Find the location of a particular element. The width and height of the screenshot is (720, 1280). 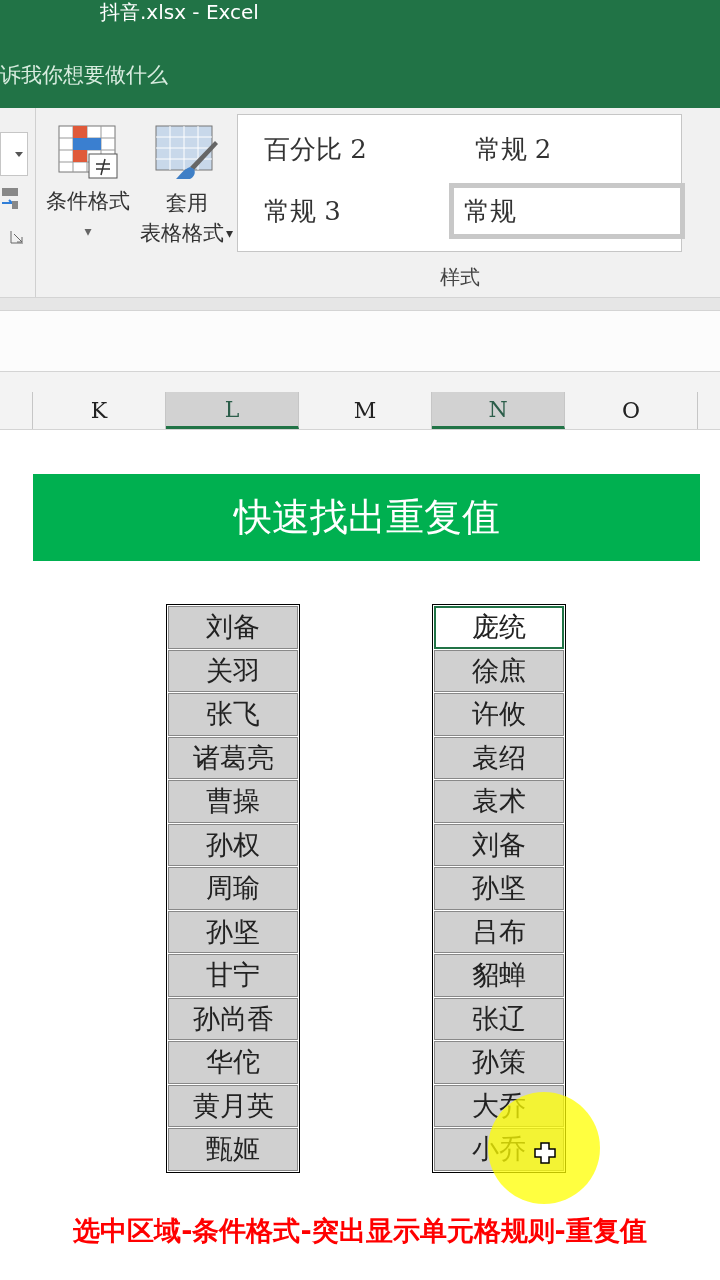

name-cell: 庞统 is located at coordinates (499, 627).